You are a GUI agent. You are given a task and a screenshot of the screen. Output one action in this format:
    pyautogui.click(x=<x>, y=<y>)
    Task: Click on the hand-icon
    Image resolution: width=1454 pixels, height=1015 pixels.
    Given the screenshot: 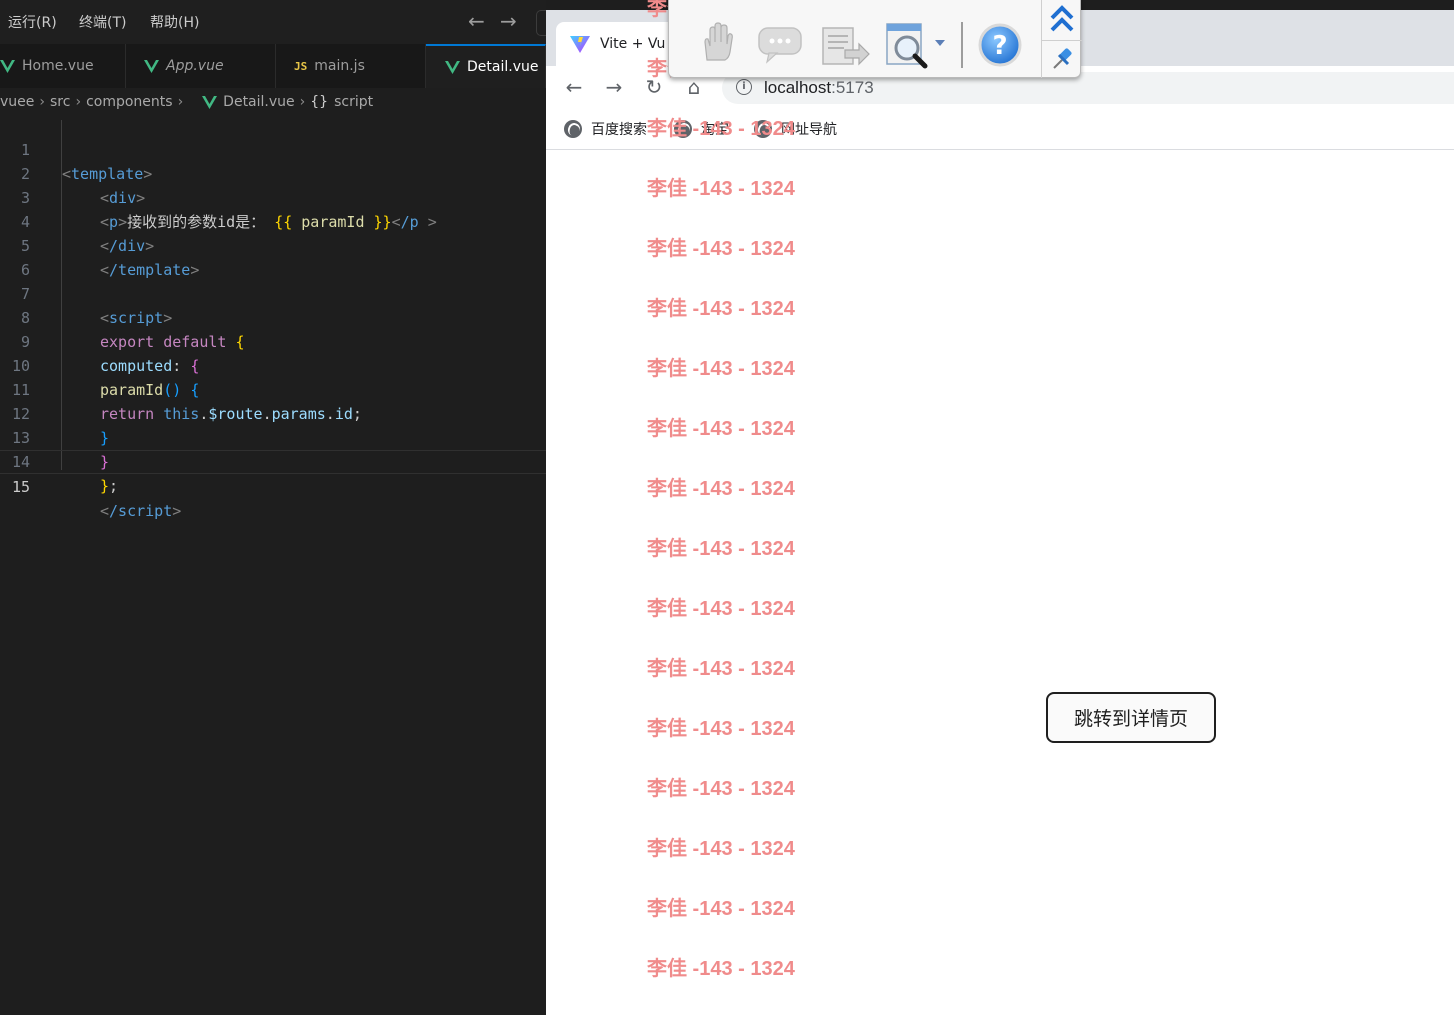 What is the action you would take?
    pyautogui.click(x=717, y=43)
    